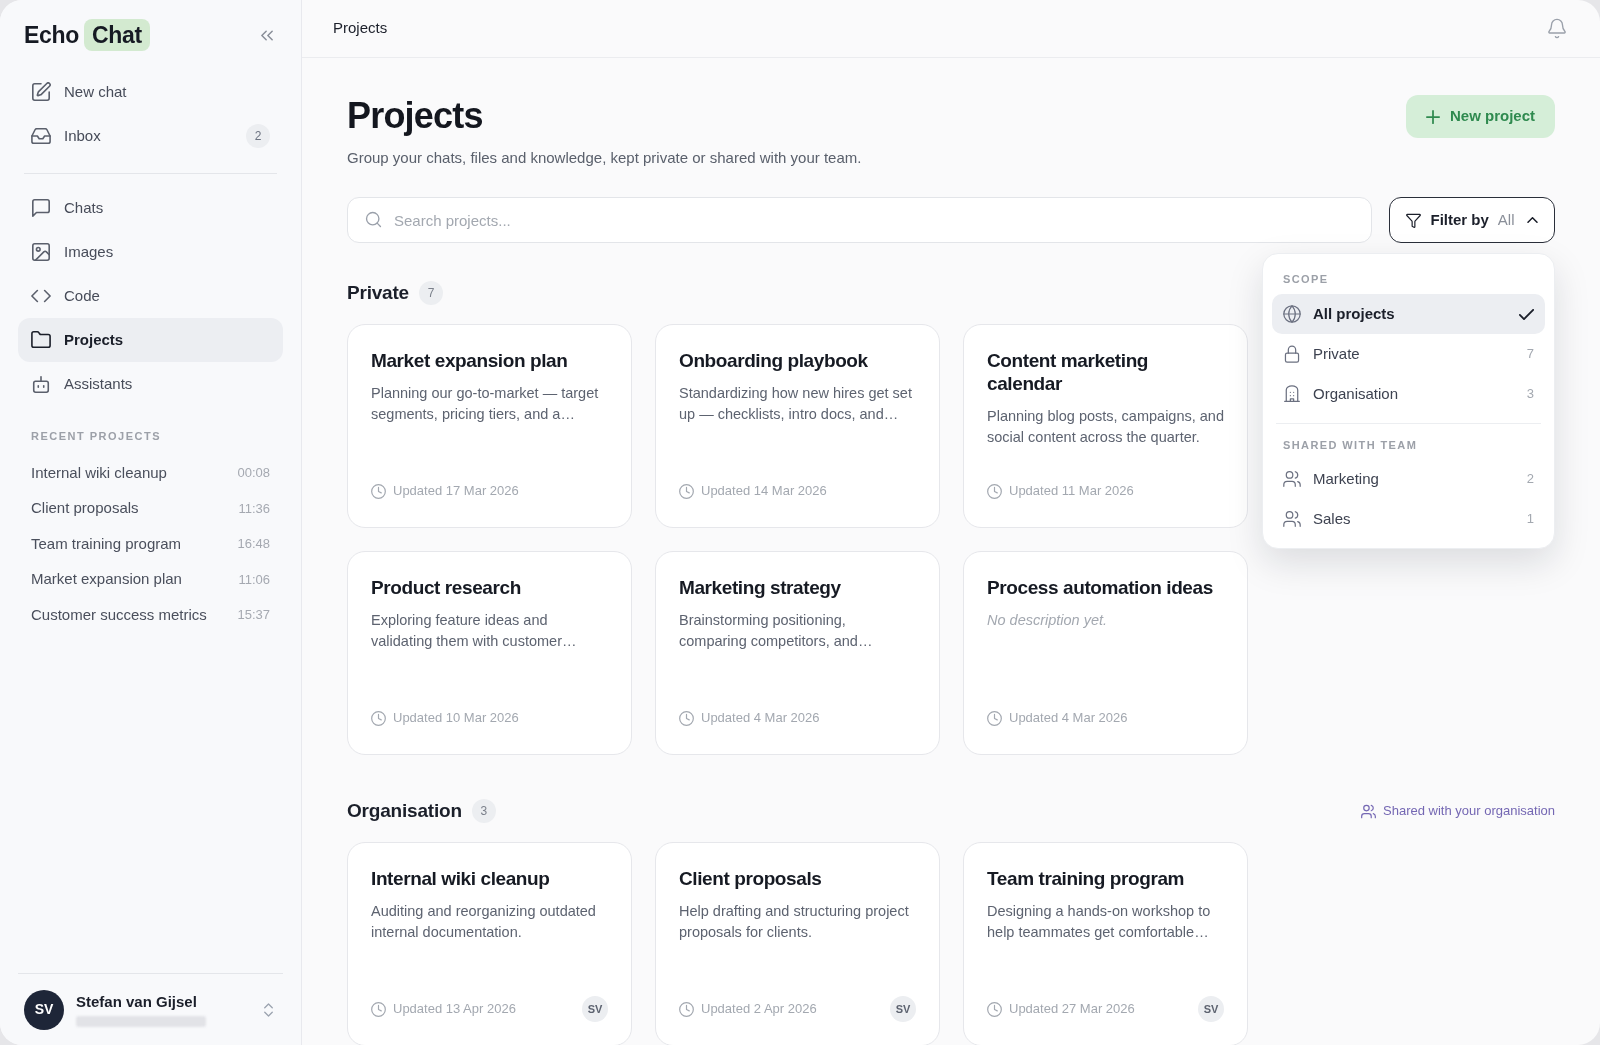 The width and height of the screenshot is (1600, 1045). Describe the element at coordinates (150, 252) in the screenshot. I see `nav-item: Images` at that location.